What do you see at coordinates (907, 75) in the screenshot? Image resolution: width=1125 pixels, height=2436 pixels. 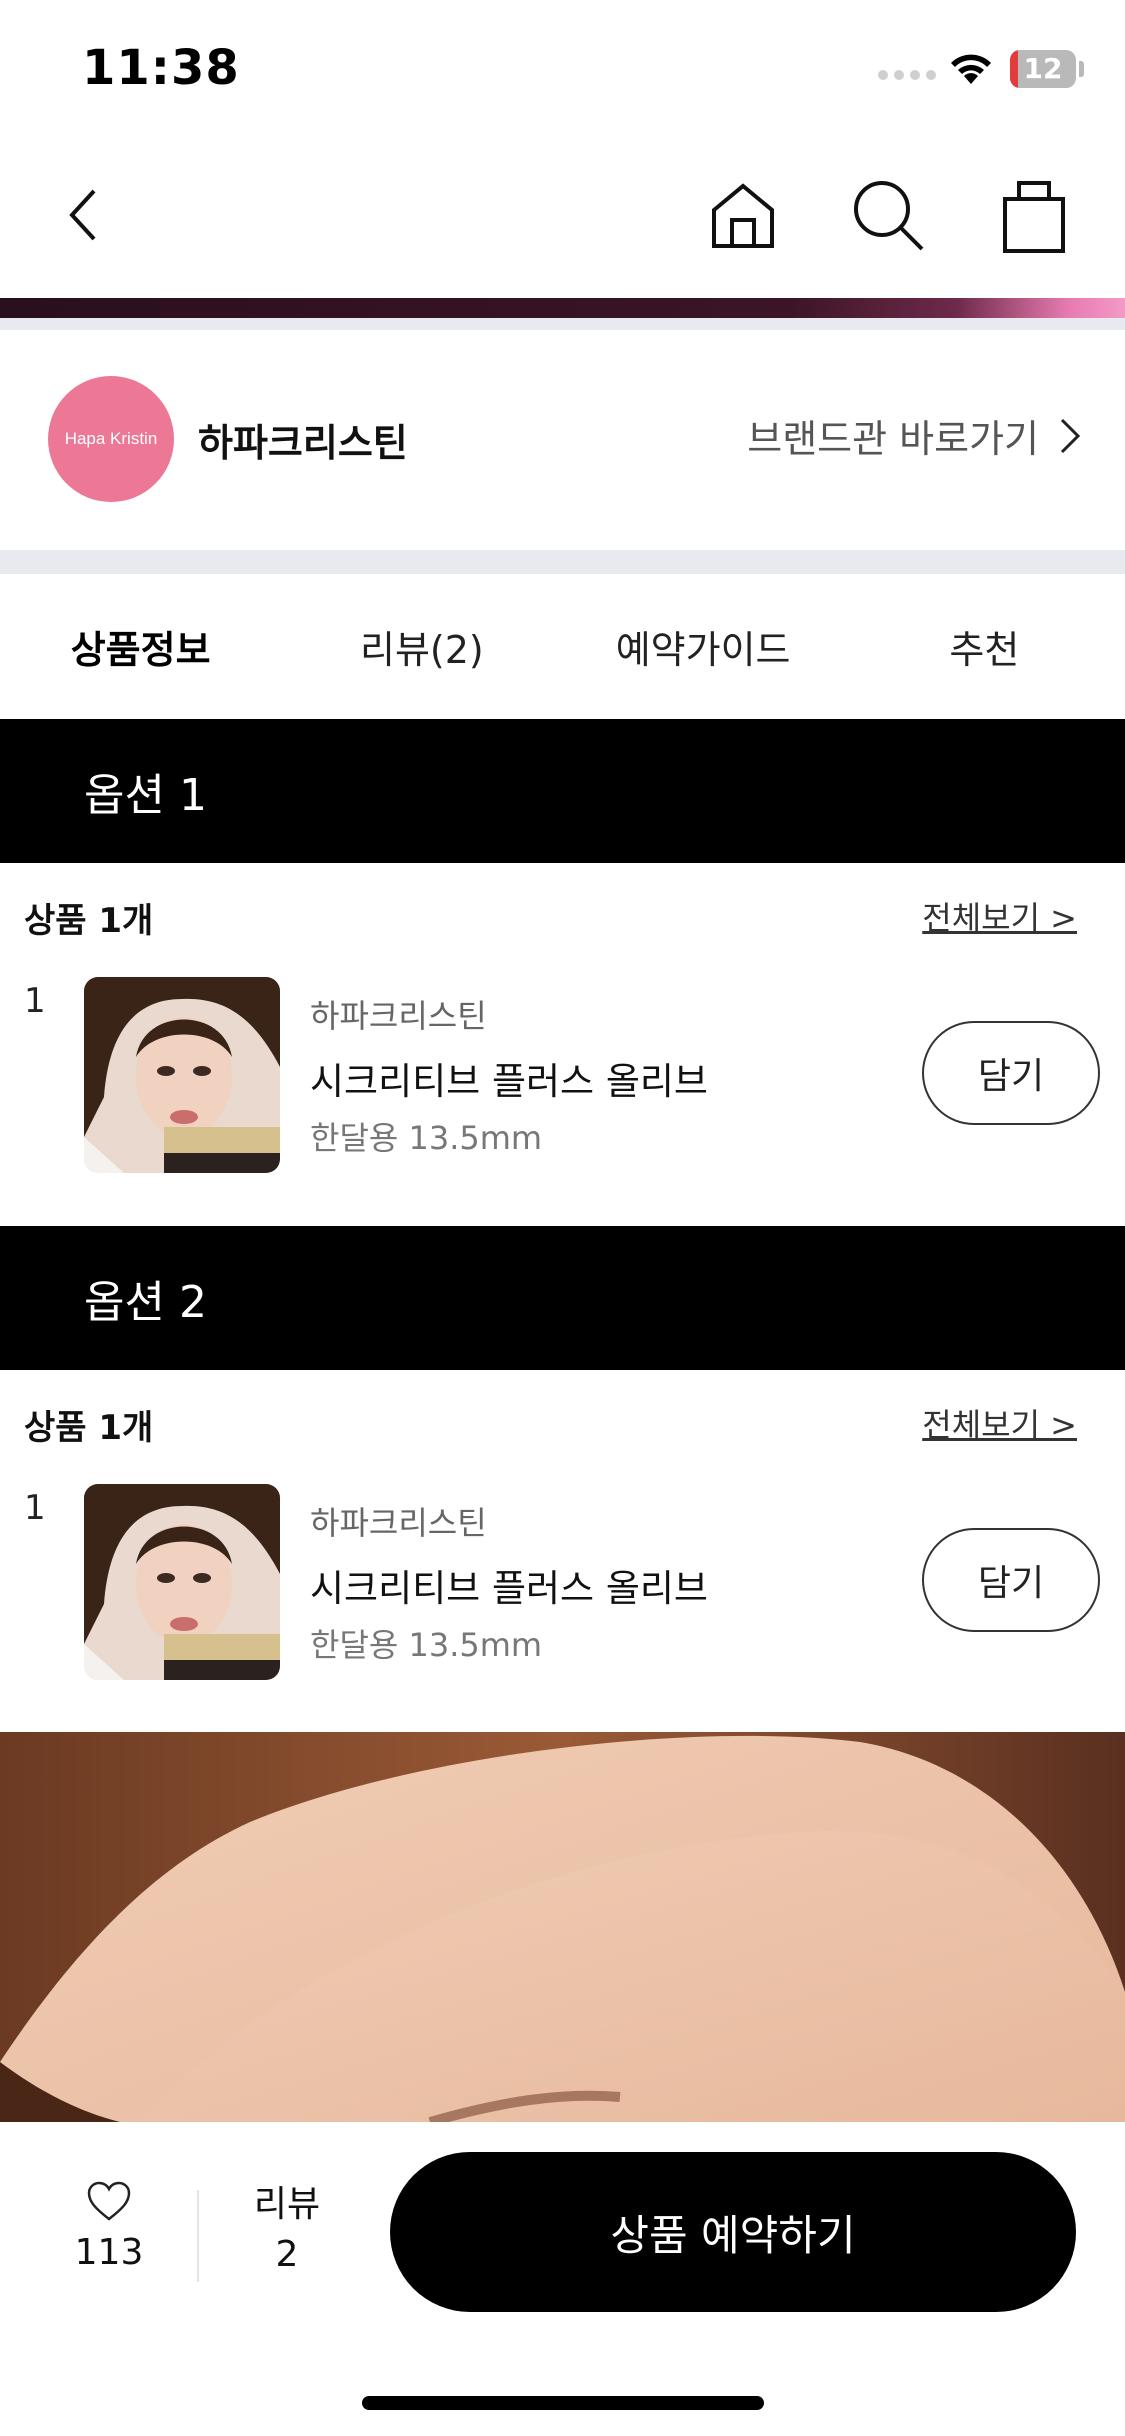 I see `cellular-signal-icon` at bounding box center [907, 75].